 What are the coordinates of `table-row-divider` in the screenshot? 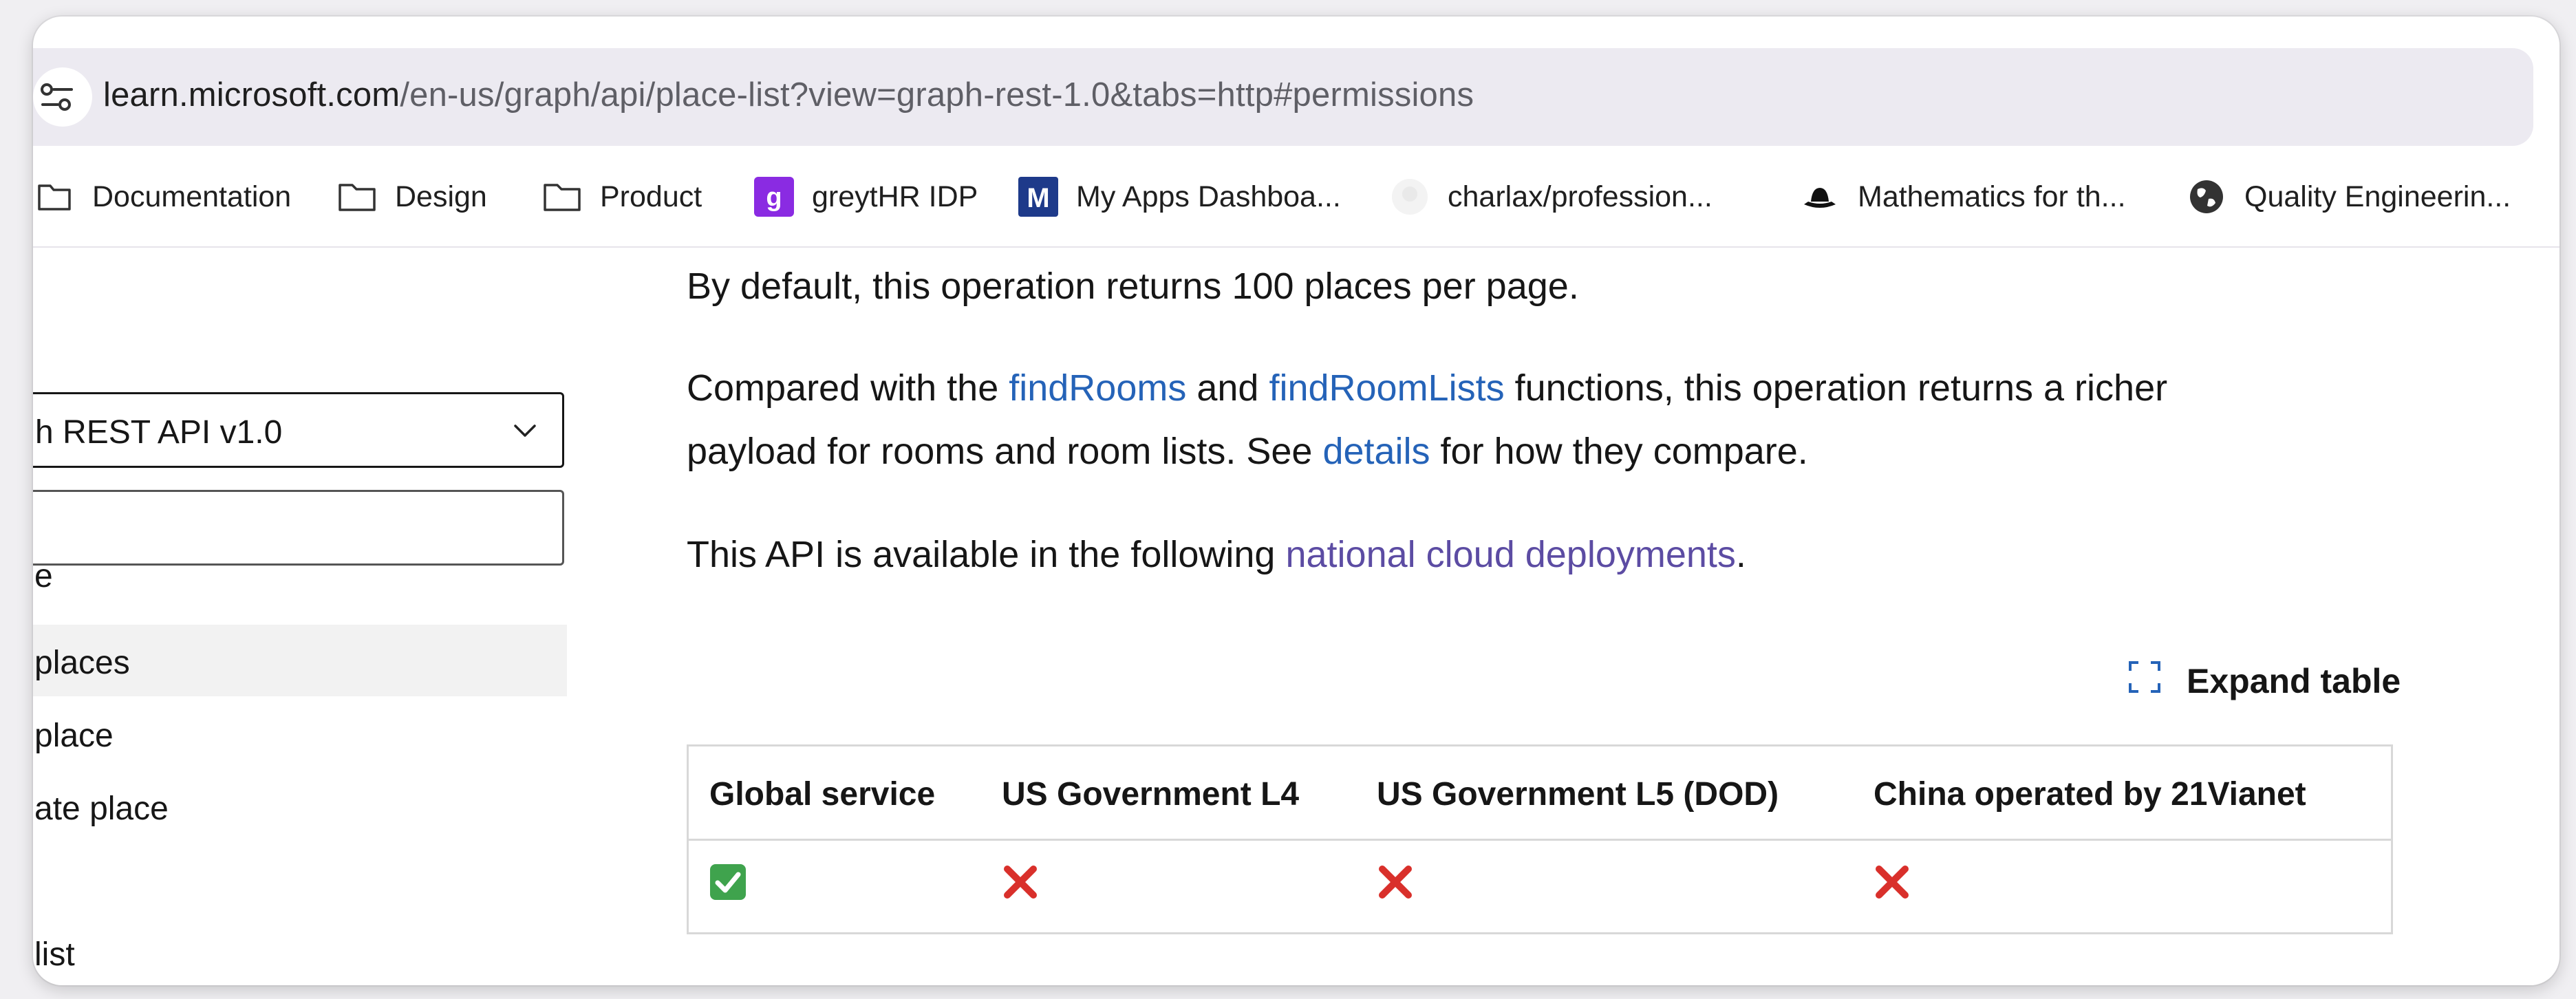 It's located at (1540, 840).